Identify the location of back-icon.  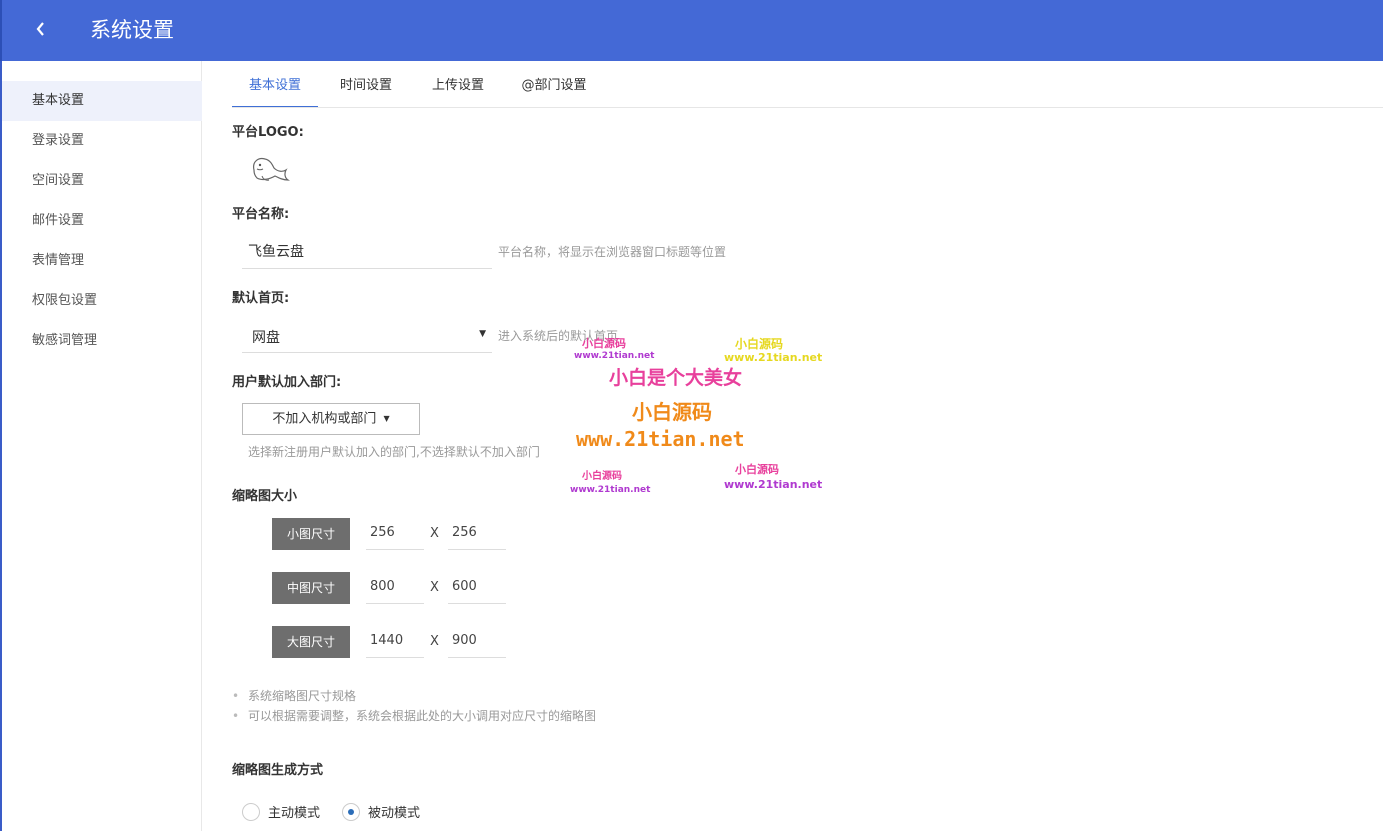
(41, 29).